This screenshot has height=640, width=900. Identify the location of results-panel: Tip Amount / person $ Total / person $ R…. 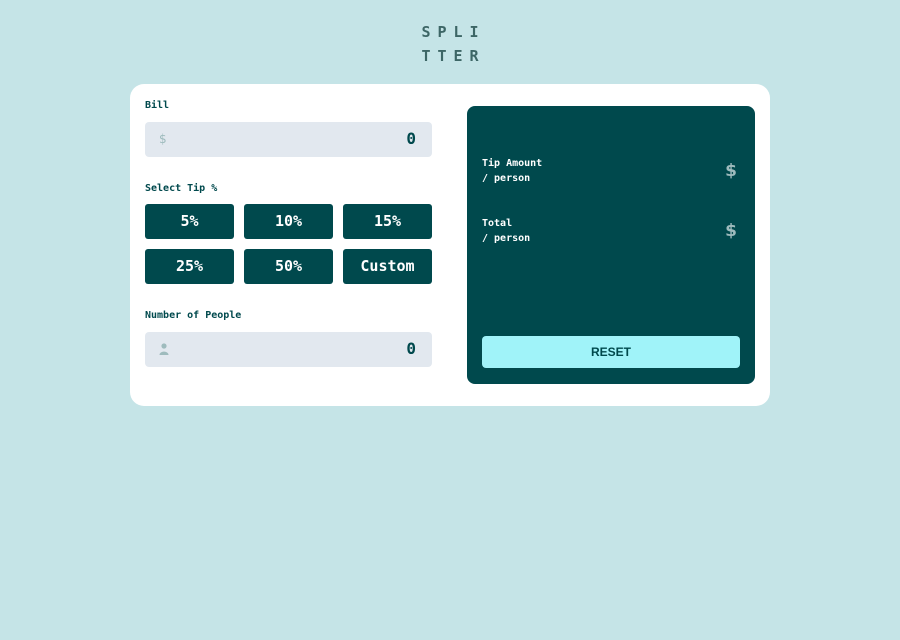
(611, 245).